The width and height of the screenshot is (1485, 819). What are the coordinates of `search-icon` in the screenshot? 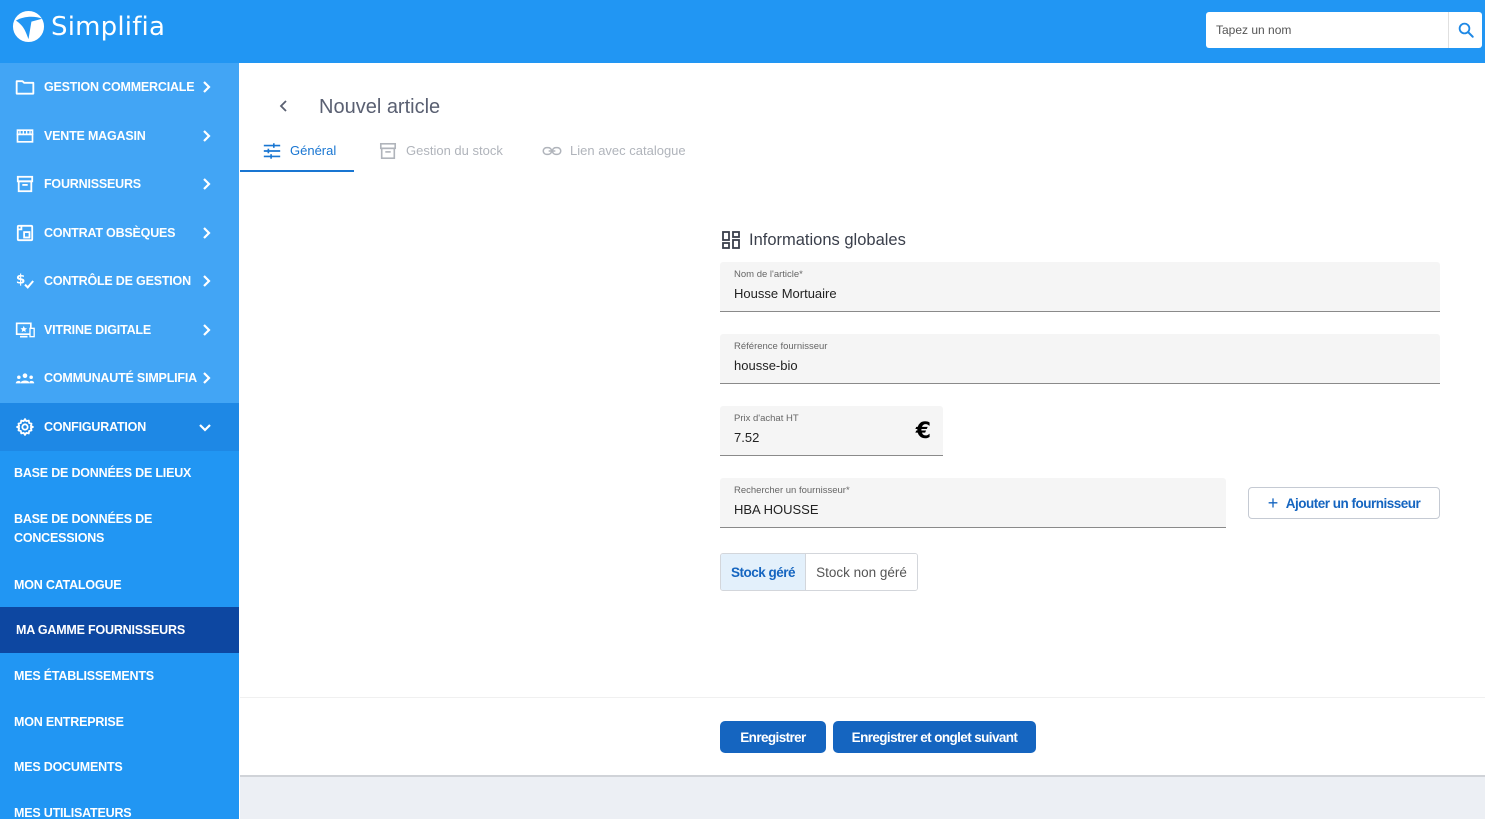 It's located at (1466, 30).